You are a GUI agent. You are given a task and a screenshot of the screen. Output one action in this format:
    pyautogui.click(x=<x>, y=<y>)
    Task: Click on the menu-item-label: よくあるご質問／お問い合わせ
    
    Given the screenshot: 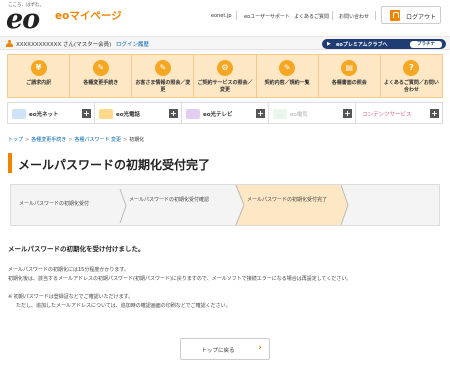 What is the action you would take?
    pyautogui.click(x=411, y=86)
    